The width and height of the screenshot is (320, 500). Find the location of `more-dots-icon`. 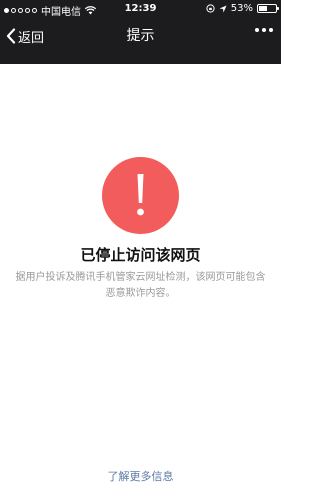

more-dots-icon is located at coordinates (264, 30).